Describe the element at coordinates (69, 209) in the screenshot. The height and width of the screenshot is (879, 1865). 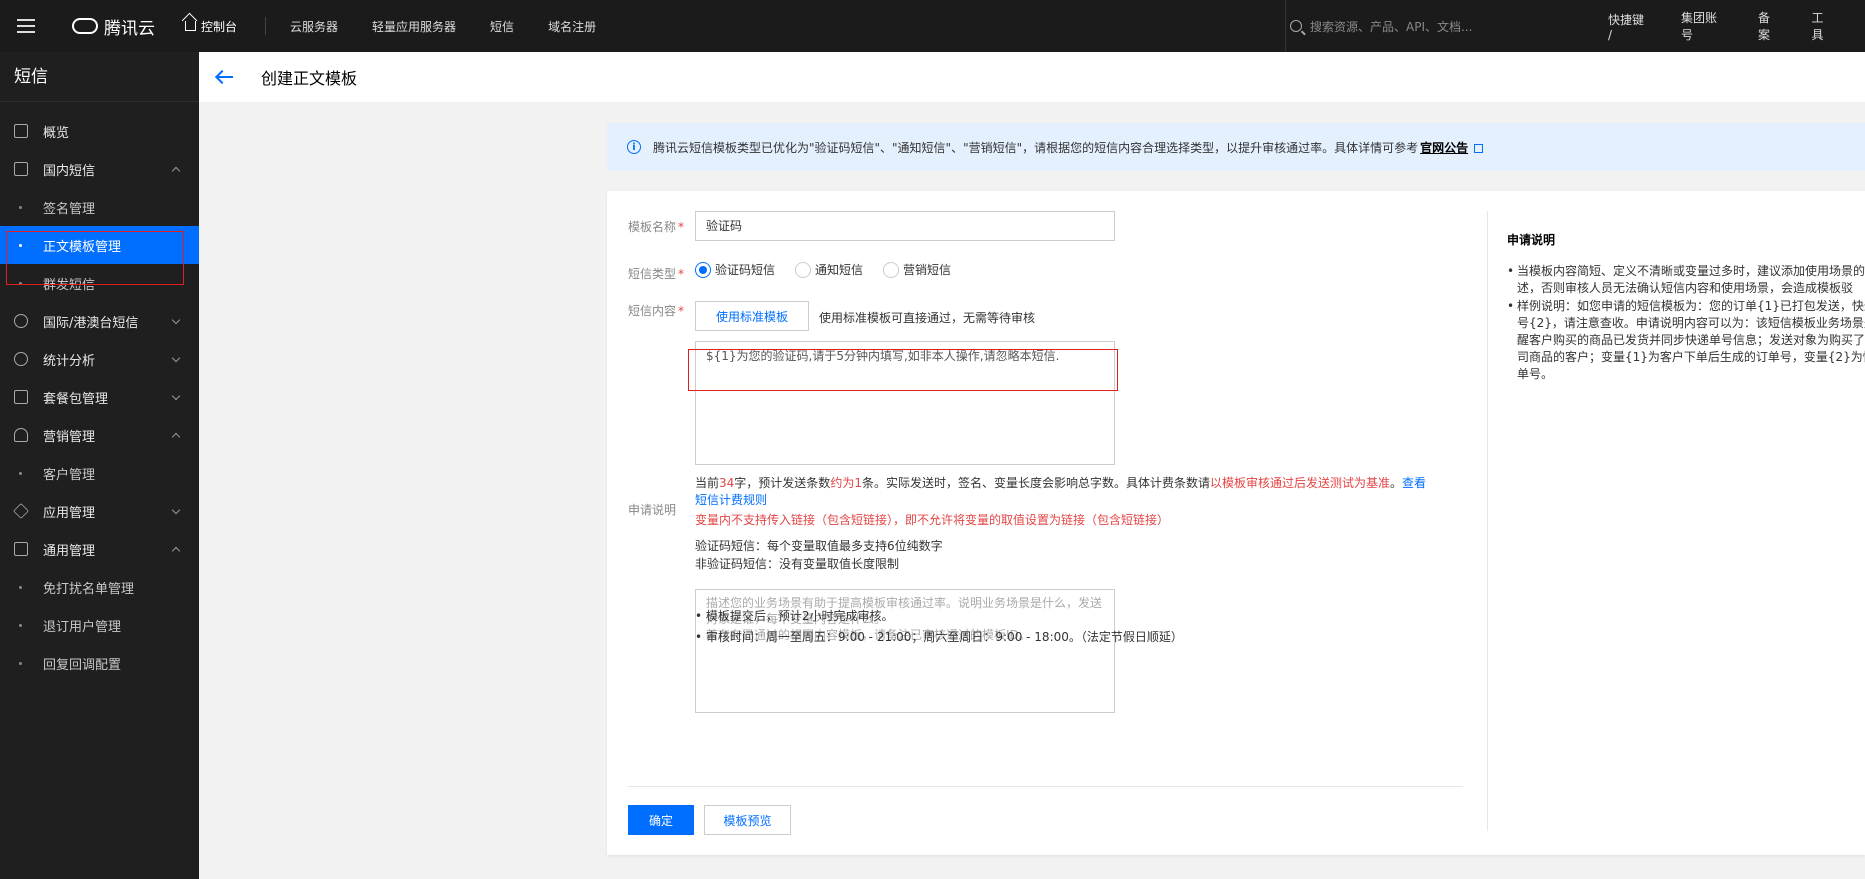
I see `sidebar-item-label: 签名管理` at that location.